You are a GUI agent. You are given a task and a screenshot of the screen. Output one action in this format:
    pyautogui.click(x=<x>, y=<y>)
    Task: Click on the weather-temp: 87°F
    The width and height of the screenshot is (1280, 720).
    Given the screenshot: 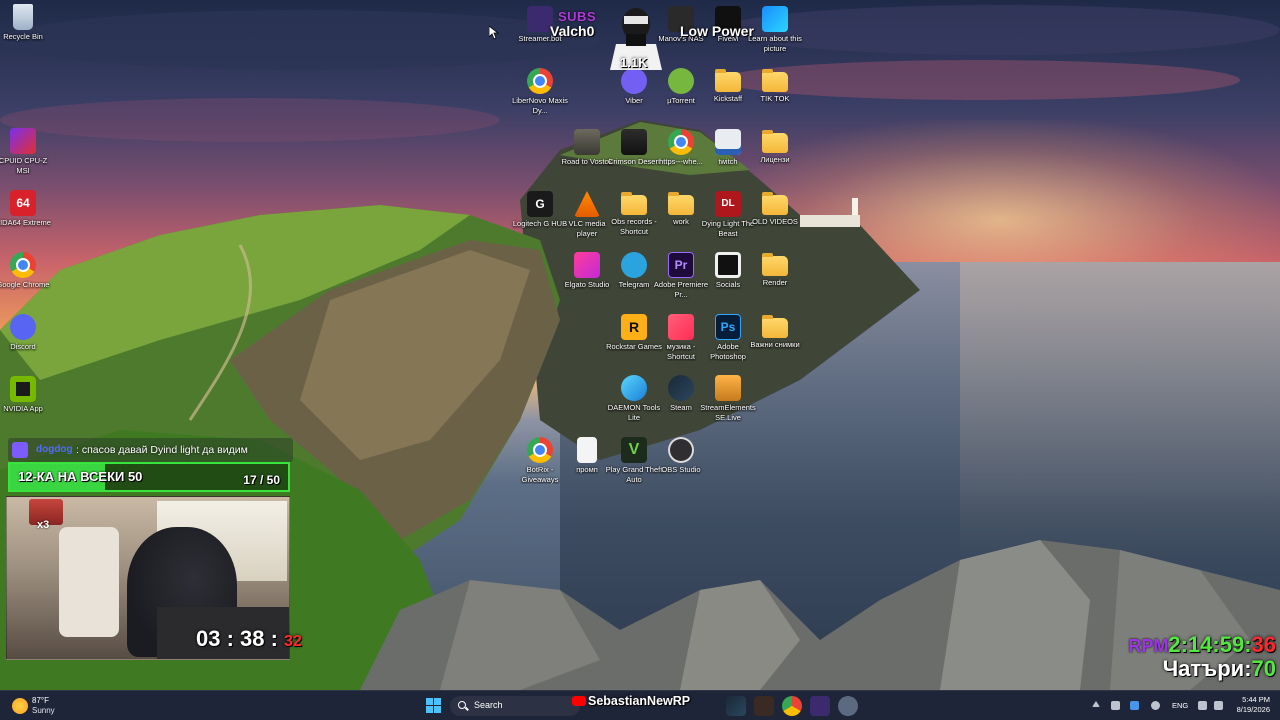 What is the action you would take?
    pyautogui.click(x=40, y=700)
    